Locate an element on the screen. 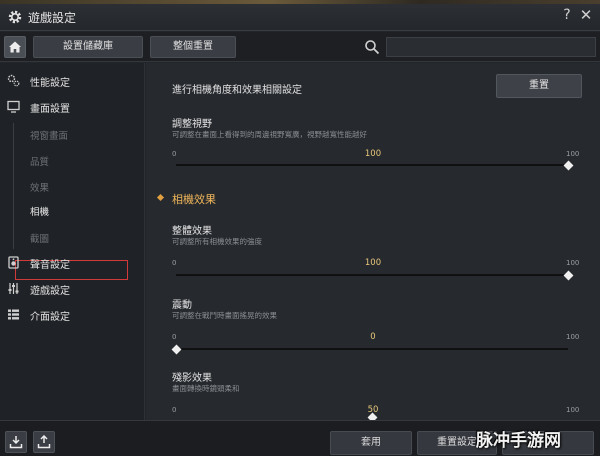 Image resolution: width=600 pixels, height=456 pixels. tree-connector is located at coordinates (13, 186).